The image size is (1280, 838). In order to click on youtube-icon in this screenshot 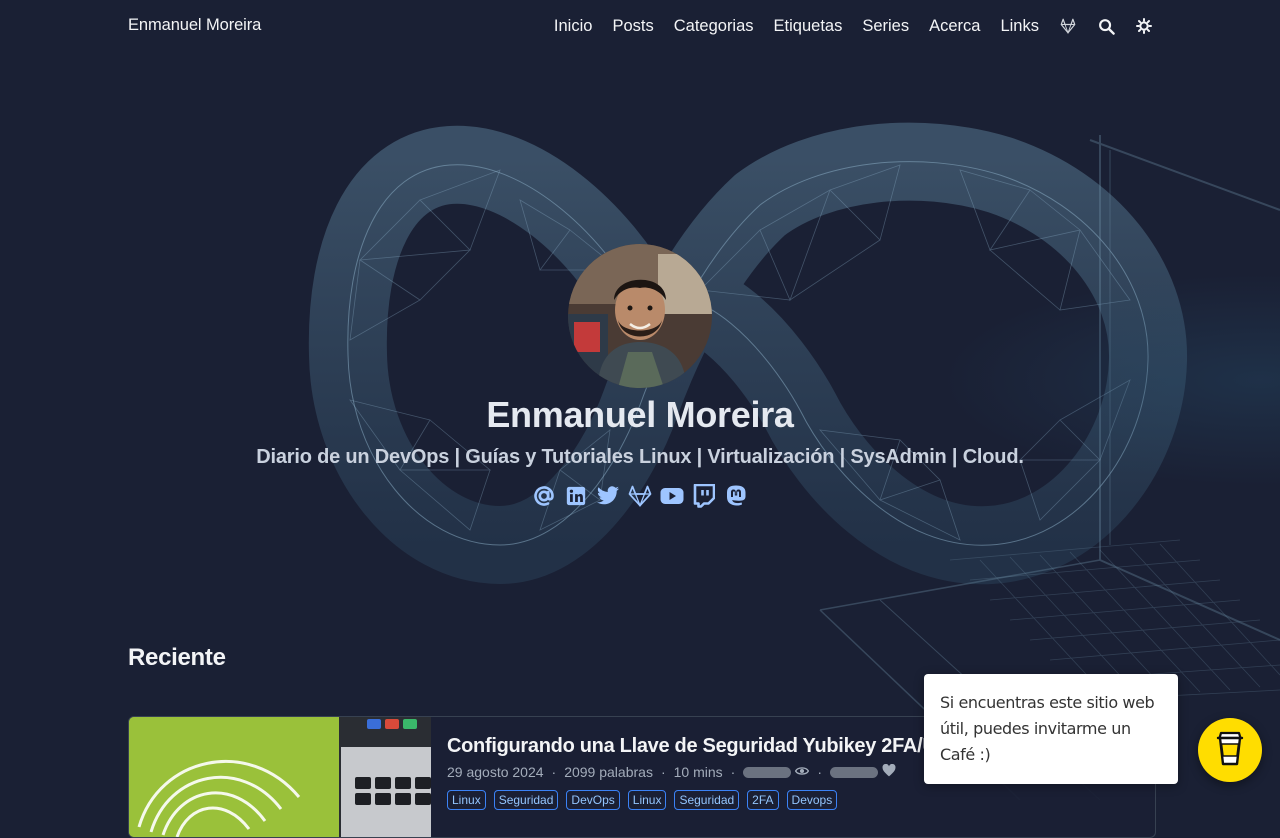, I will do `click(672, 496)`.